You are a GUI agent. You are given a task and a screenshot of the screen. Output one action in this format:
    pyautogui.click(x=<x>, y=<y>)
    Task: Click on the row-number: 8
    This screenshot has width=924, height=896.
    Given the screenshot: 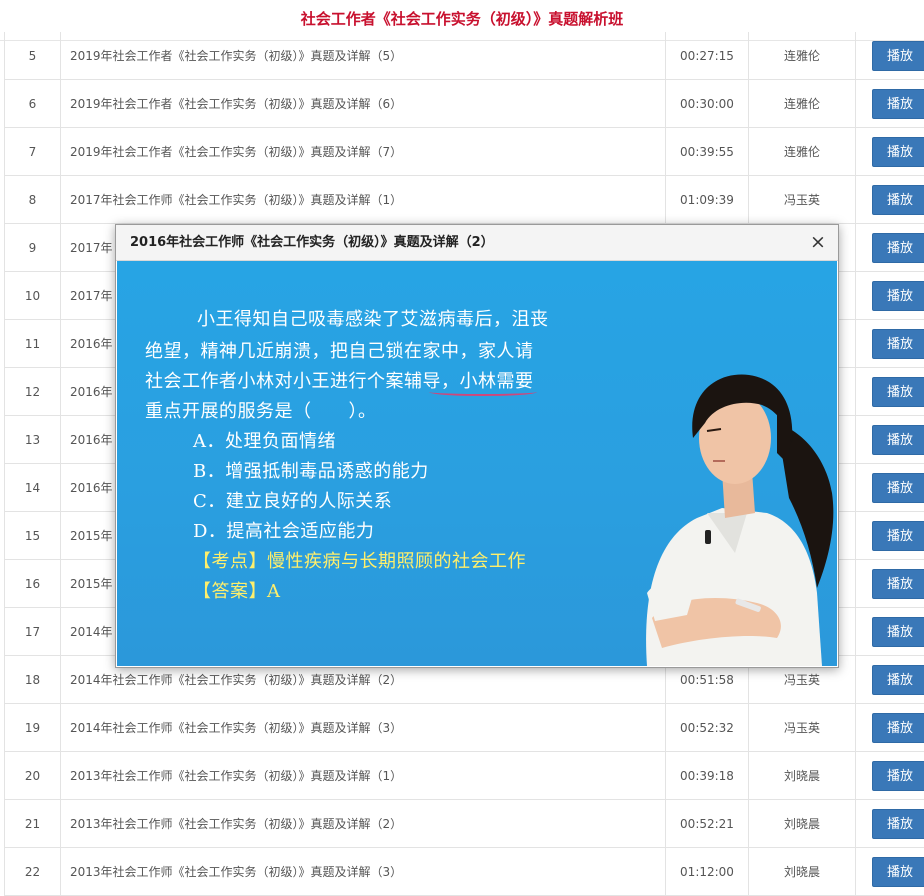 What is the action you would take?
    pyautogui.click(x=33, y=200)
    